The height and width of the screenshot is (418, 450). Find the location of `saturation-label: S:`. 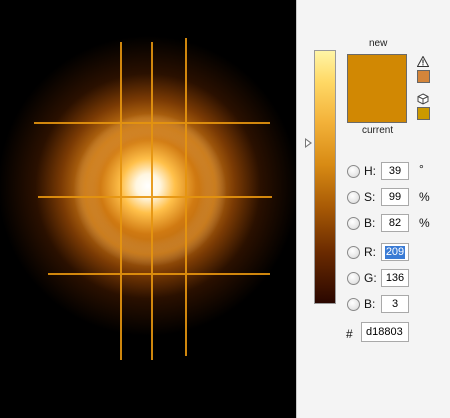

saturation-label: S: is located at coordinates (370, 197).